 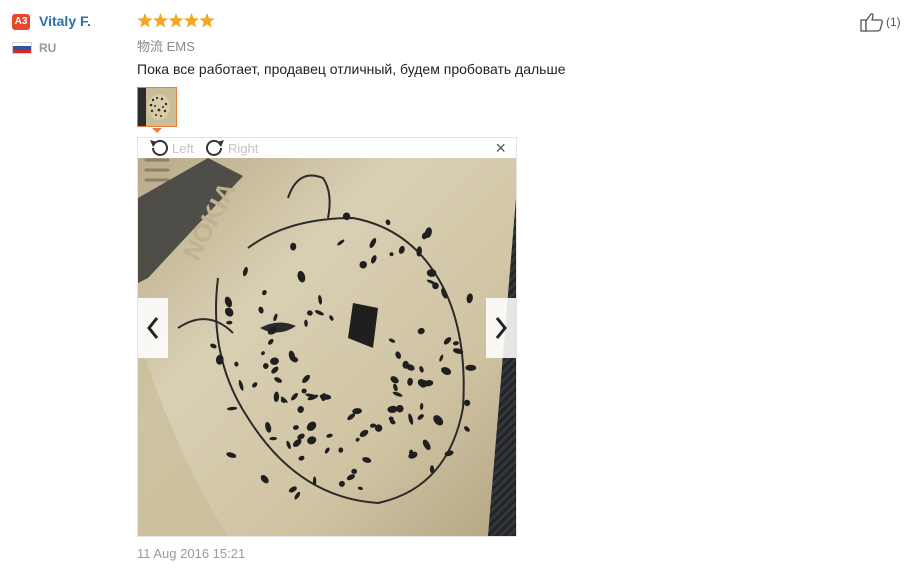 I want to click on viewer-toolbar: Left Right ×, so click(x=327, y=148).